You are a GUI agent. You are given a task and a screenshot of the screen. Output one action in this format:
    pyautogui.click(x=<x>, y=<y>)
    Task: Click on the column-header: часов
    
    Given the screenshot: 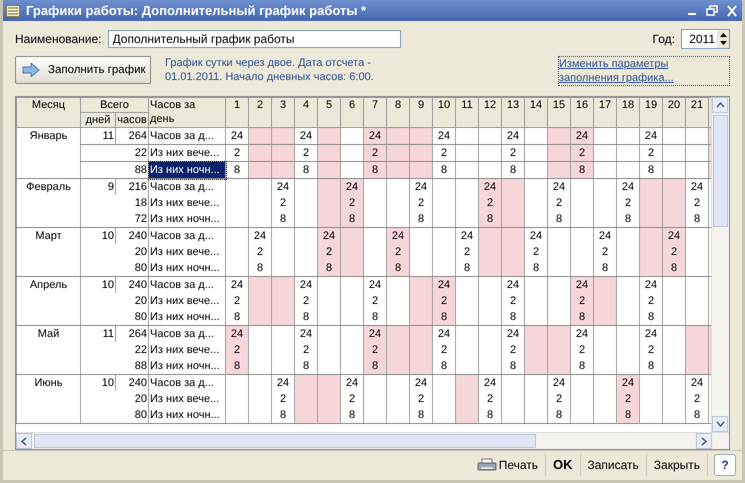 What is the action you would take?
    pyautogui.click(x=132, y=120)
    